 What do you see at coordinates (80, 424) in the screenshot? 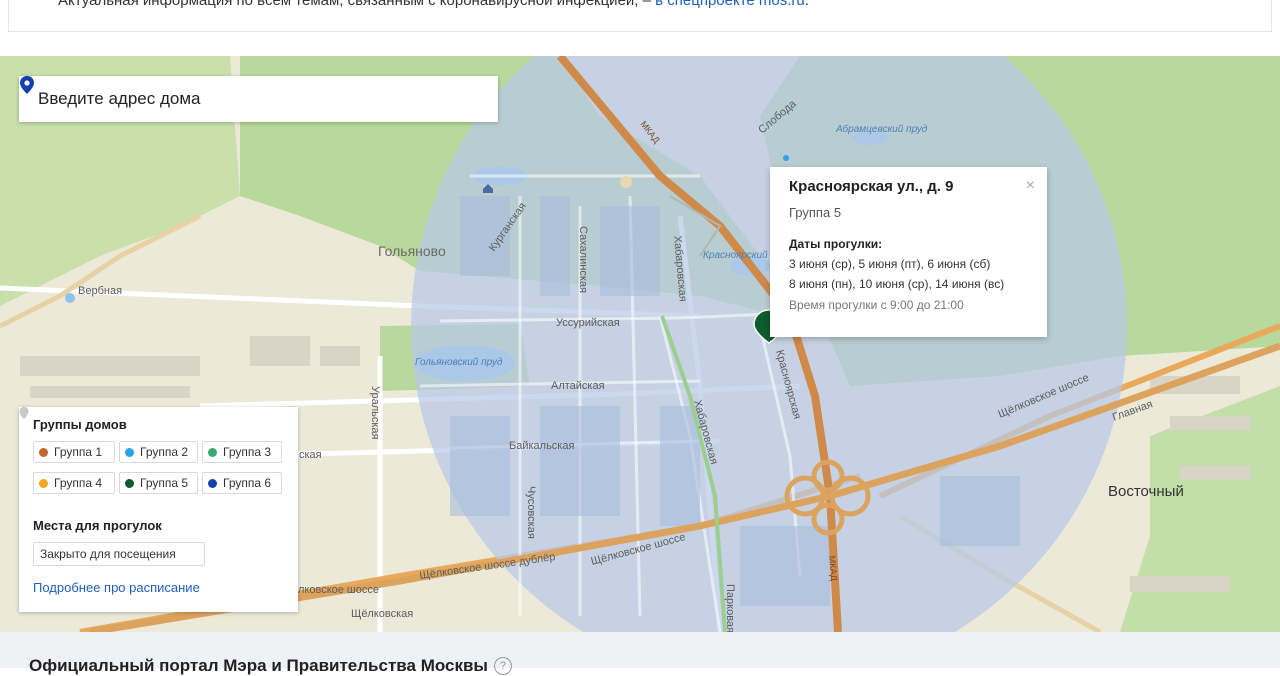
I see `legend-groups-title: Группы домов` at bounding box center [80, 424].